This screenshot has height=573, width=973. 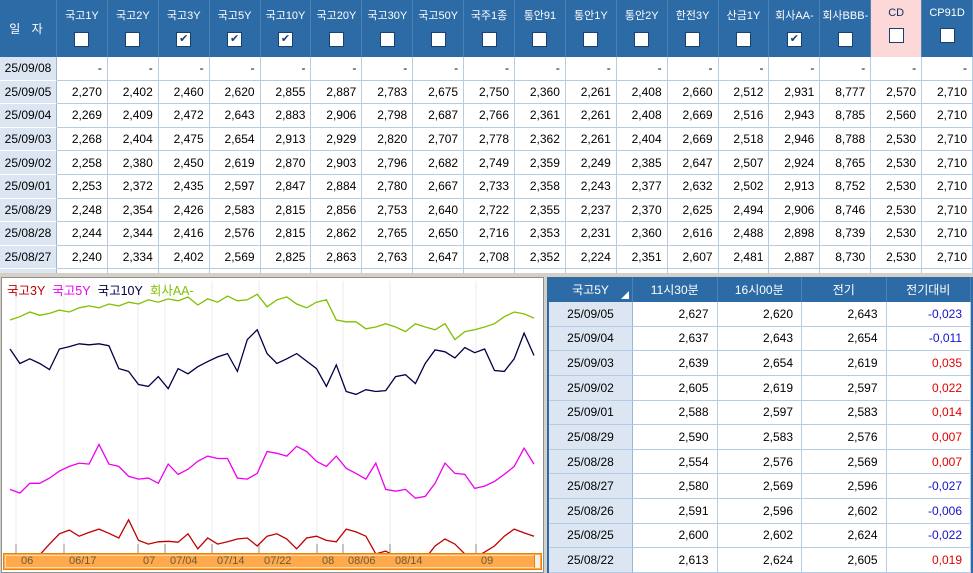 I want to click on column-header-label: 회사BBB-, so click(x=845, y=16).